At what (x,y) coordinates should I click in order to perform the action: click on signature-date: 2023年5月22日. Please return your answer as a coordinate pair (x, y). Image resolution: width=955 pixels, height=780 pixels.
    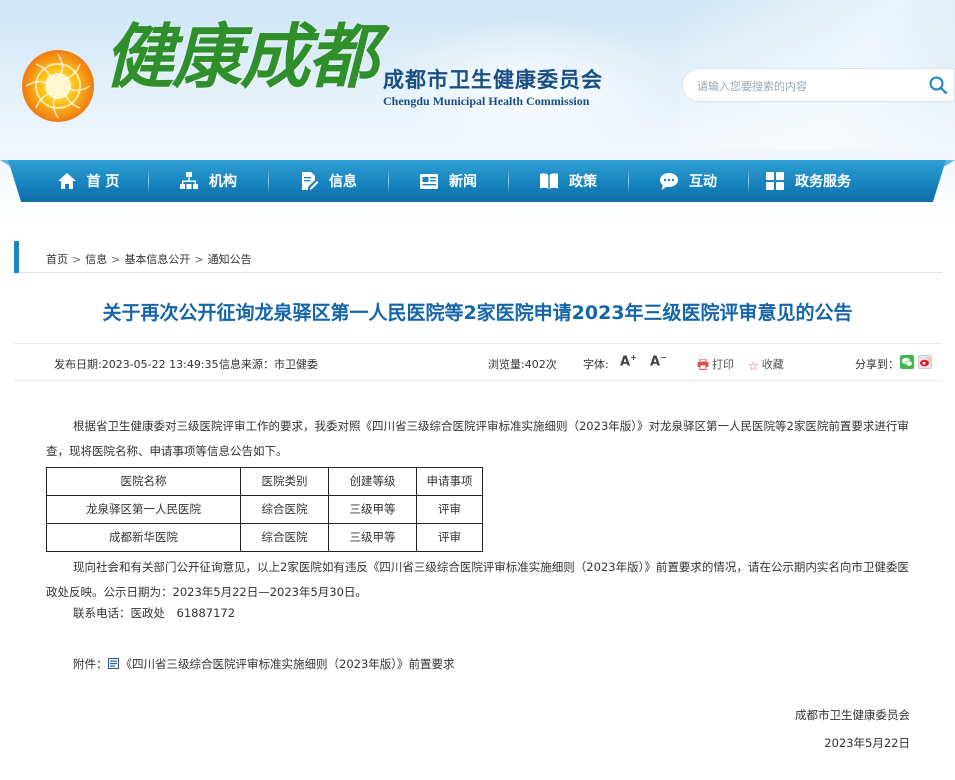
    Looking at the image, I should click on (867, 743).